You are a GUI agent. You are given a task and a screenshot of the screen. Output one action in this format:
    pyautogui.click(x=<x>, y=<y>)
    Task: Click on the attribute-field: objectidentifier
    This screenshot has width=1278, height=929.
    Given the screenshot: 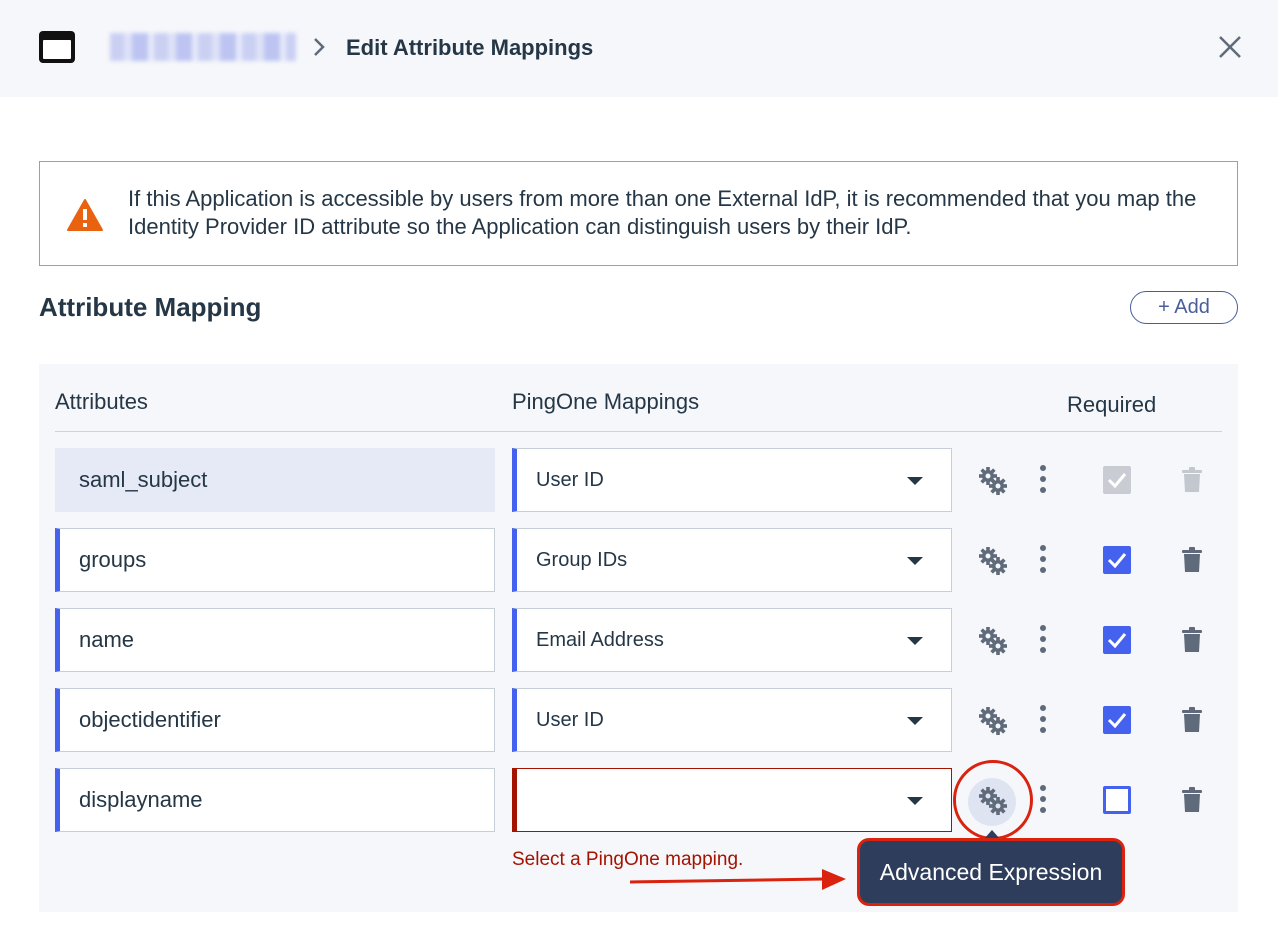 What is the action you would take?
    pyautogui.click(x=275, y=720)
    